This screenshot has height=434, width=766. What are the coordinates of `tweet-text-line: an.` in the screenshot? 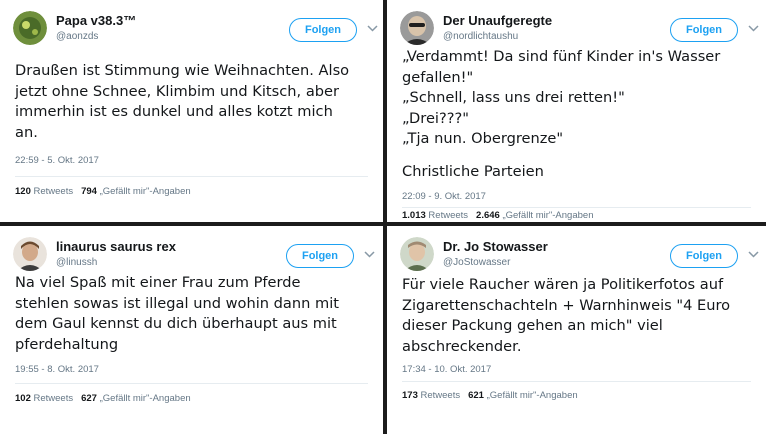 It's located at (26, 132).